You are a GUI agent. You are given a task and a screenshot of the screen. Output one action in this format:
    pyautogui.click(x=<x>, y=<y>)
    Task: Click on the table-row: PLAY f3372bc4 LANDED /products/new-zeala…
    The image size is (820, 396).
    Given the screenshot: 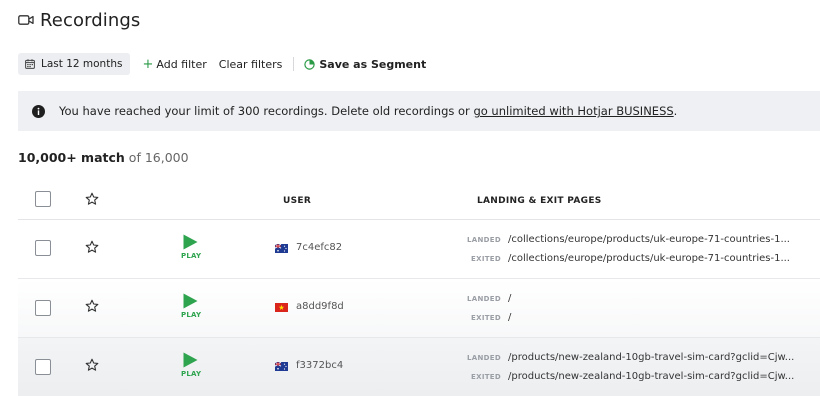 What is the action you would take?
    pyautogui.click(x=419, y=367)
    